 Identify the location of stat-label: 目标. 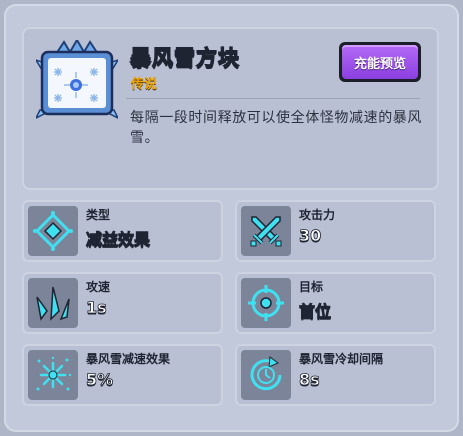
(311, 287).